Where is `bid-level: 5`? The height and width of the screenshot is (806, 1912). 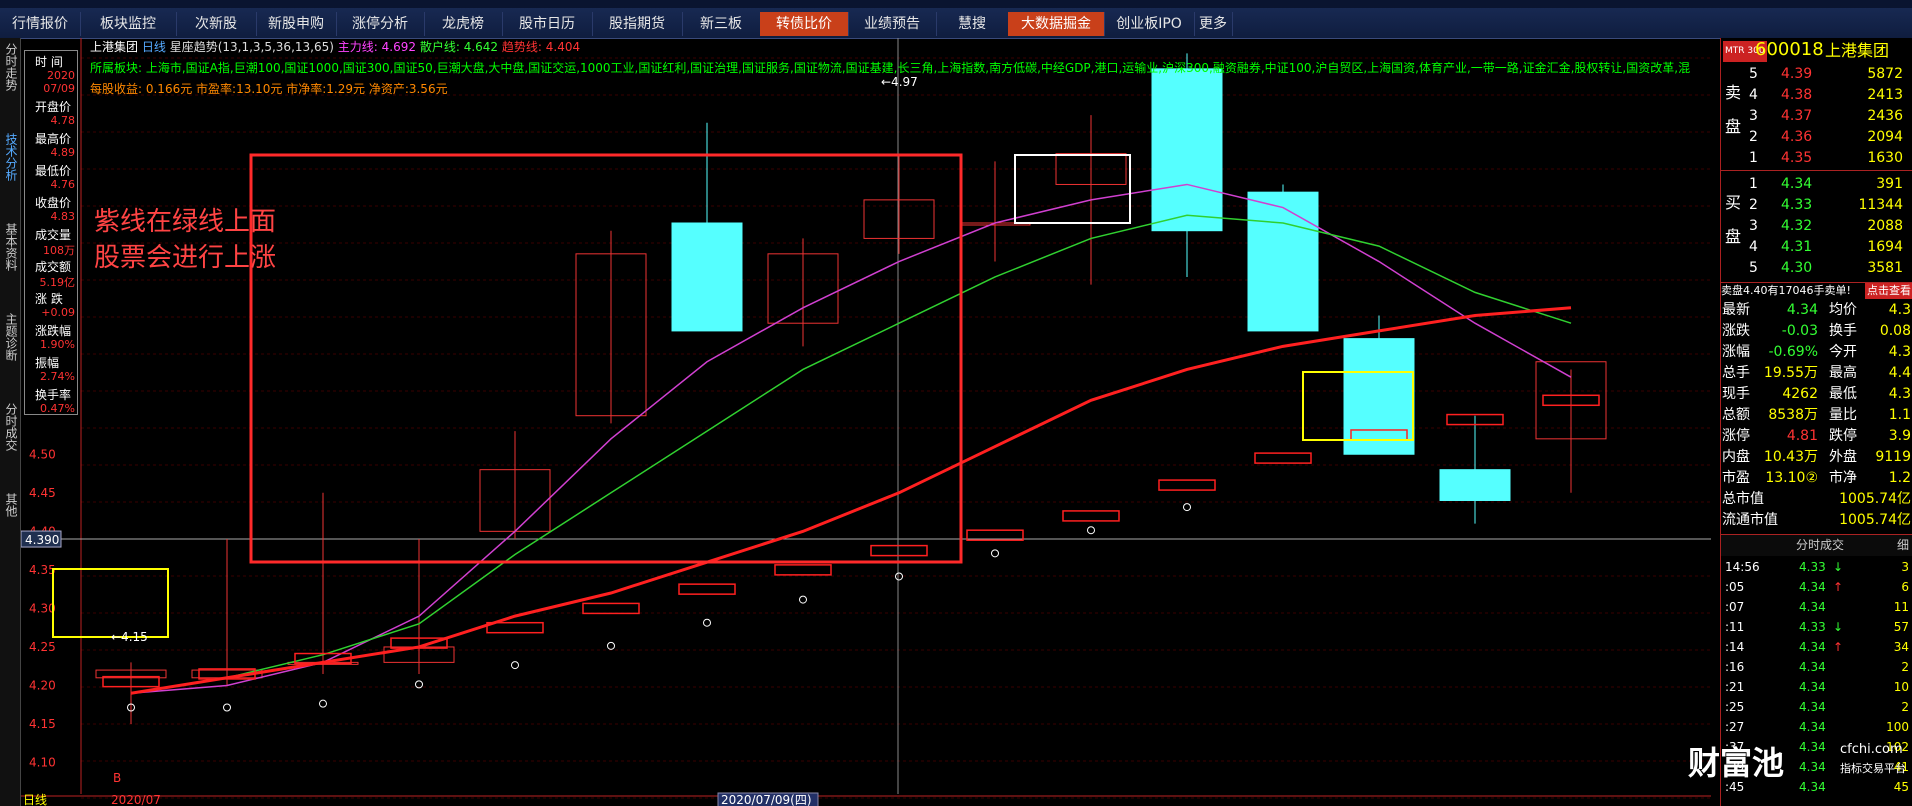 bid-level: 5 is located at coordinates (1753, 268).